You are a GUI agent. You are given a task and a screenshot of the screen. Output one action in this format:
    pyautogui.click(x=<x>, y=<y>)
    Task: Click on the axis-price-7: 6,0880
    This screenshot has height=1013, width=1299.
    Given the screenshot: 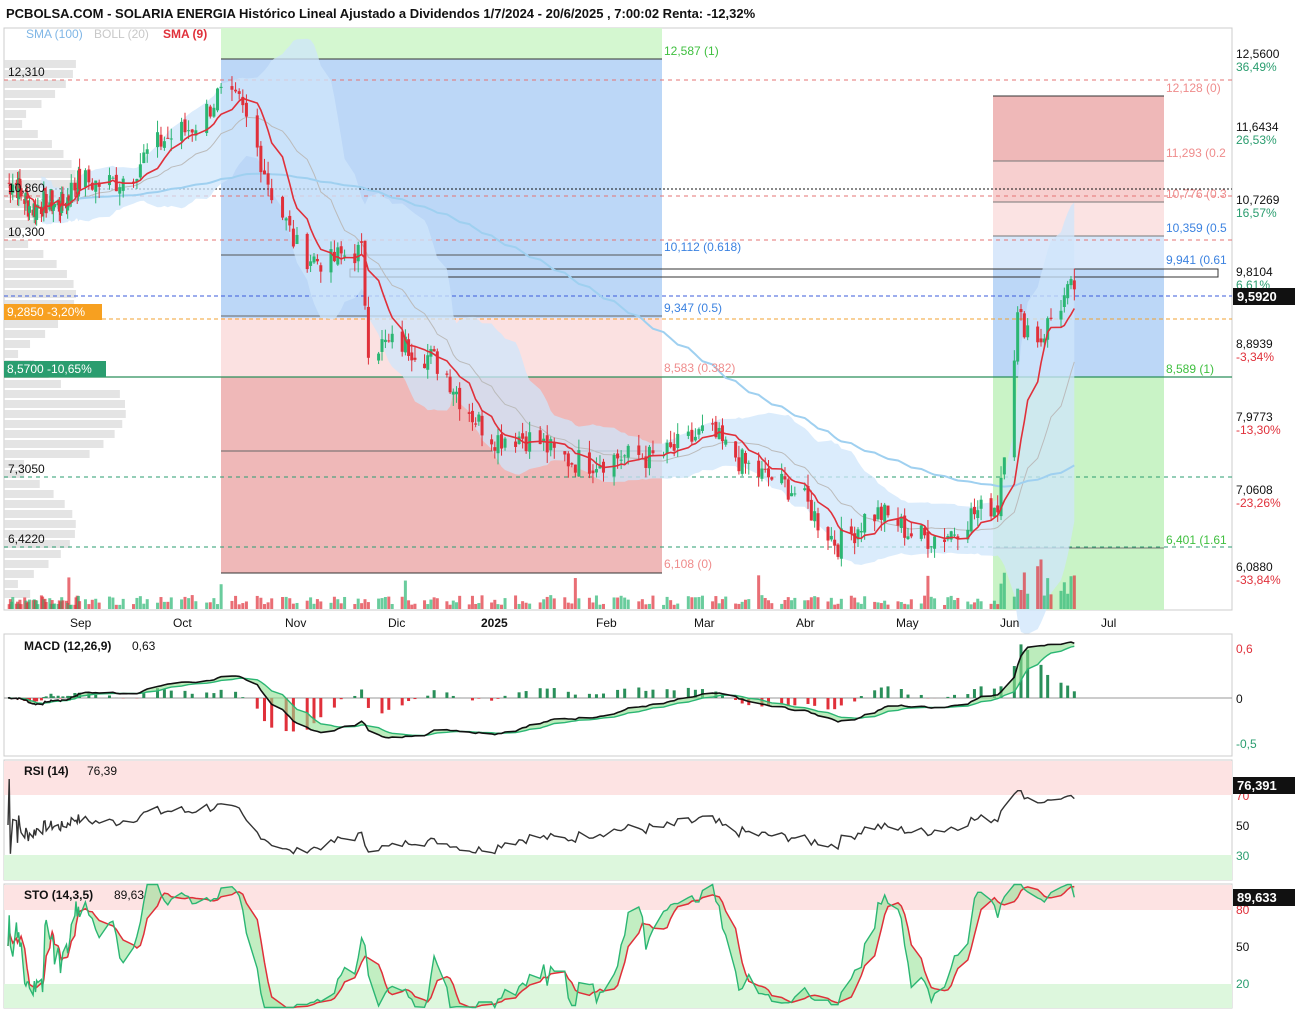 What is the action you would take?
    pyautogui.click(x=1254, y=567)
    